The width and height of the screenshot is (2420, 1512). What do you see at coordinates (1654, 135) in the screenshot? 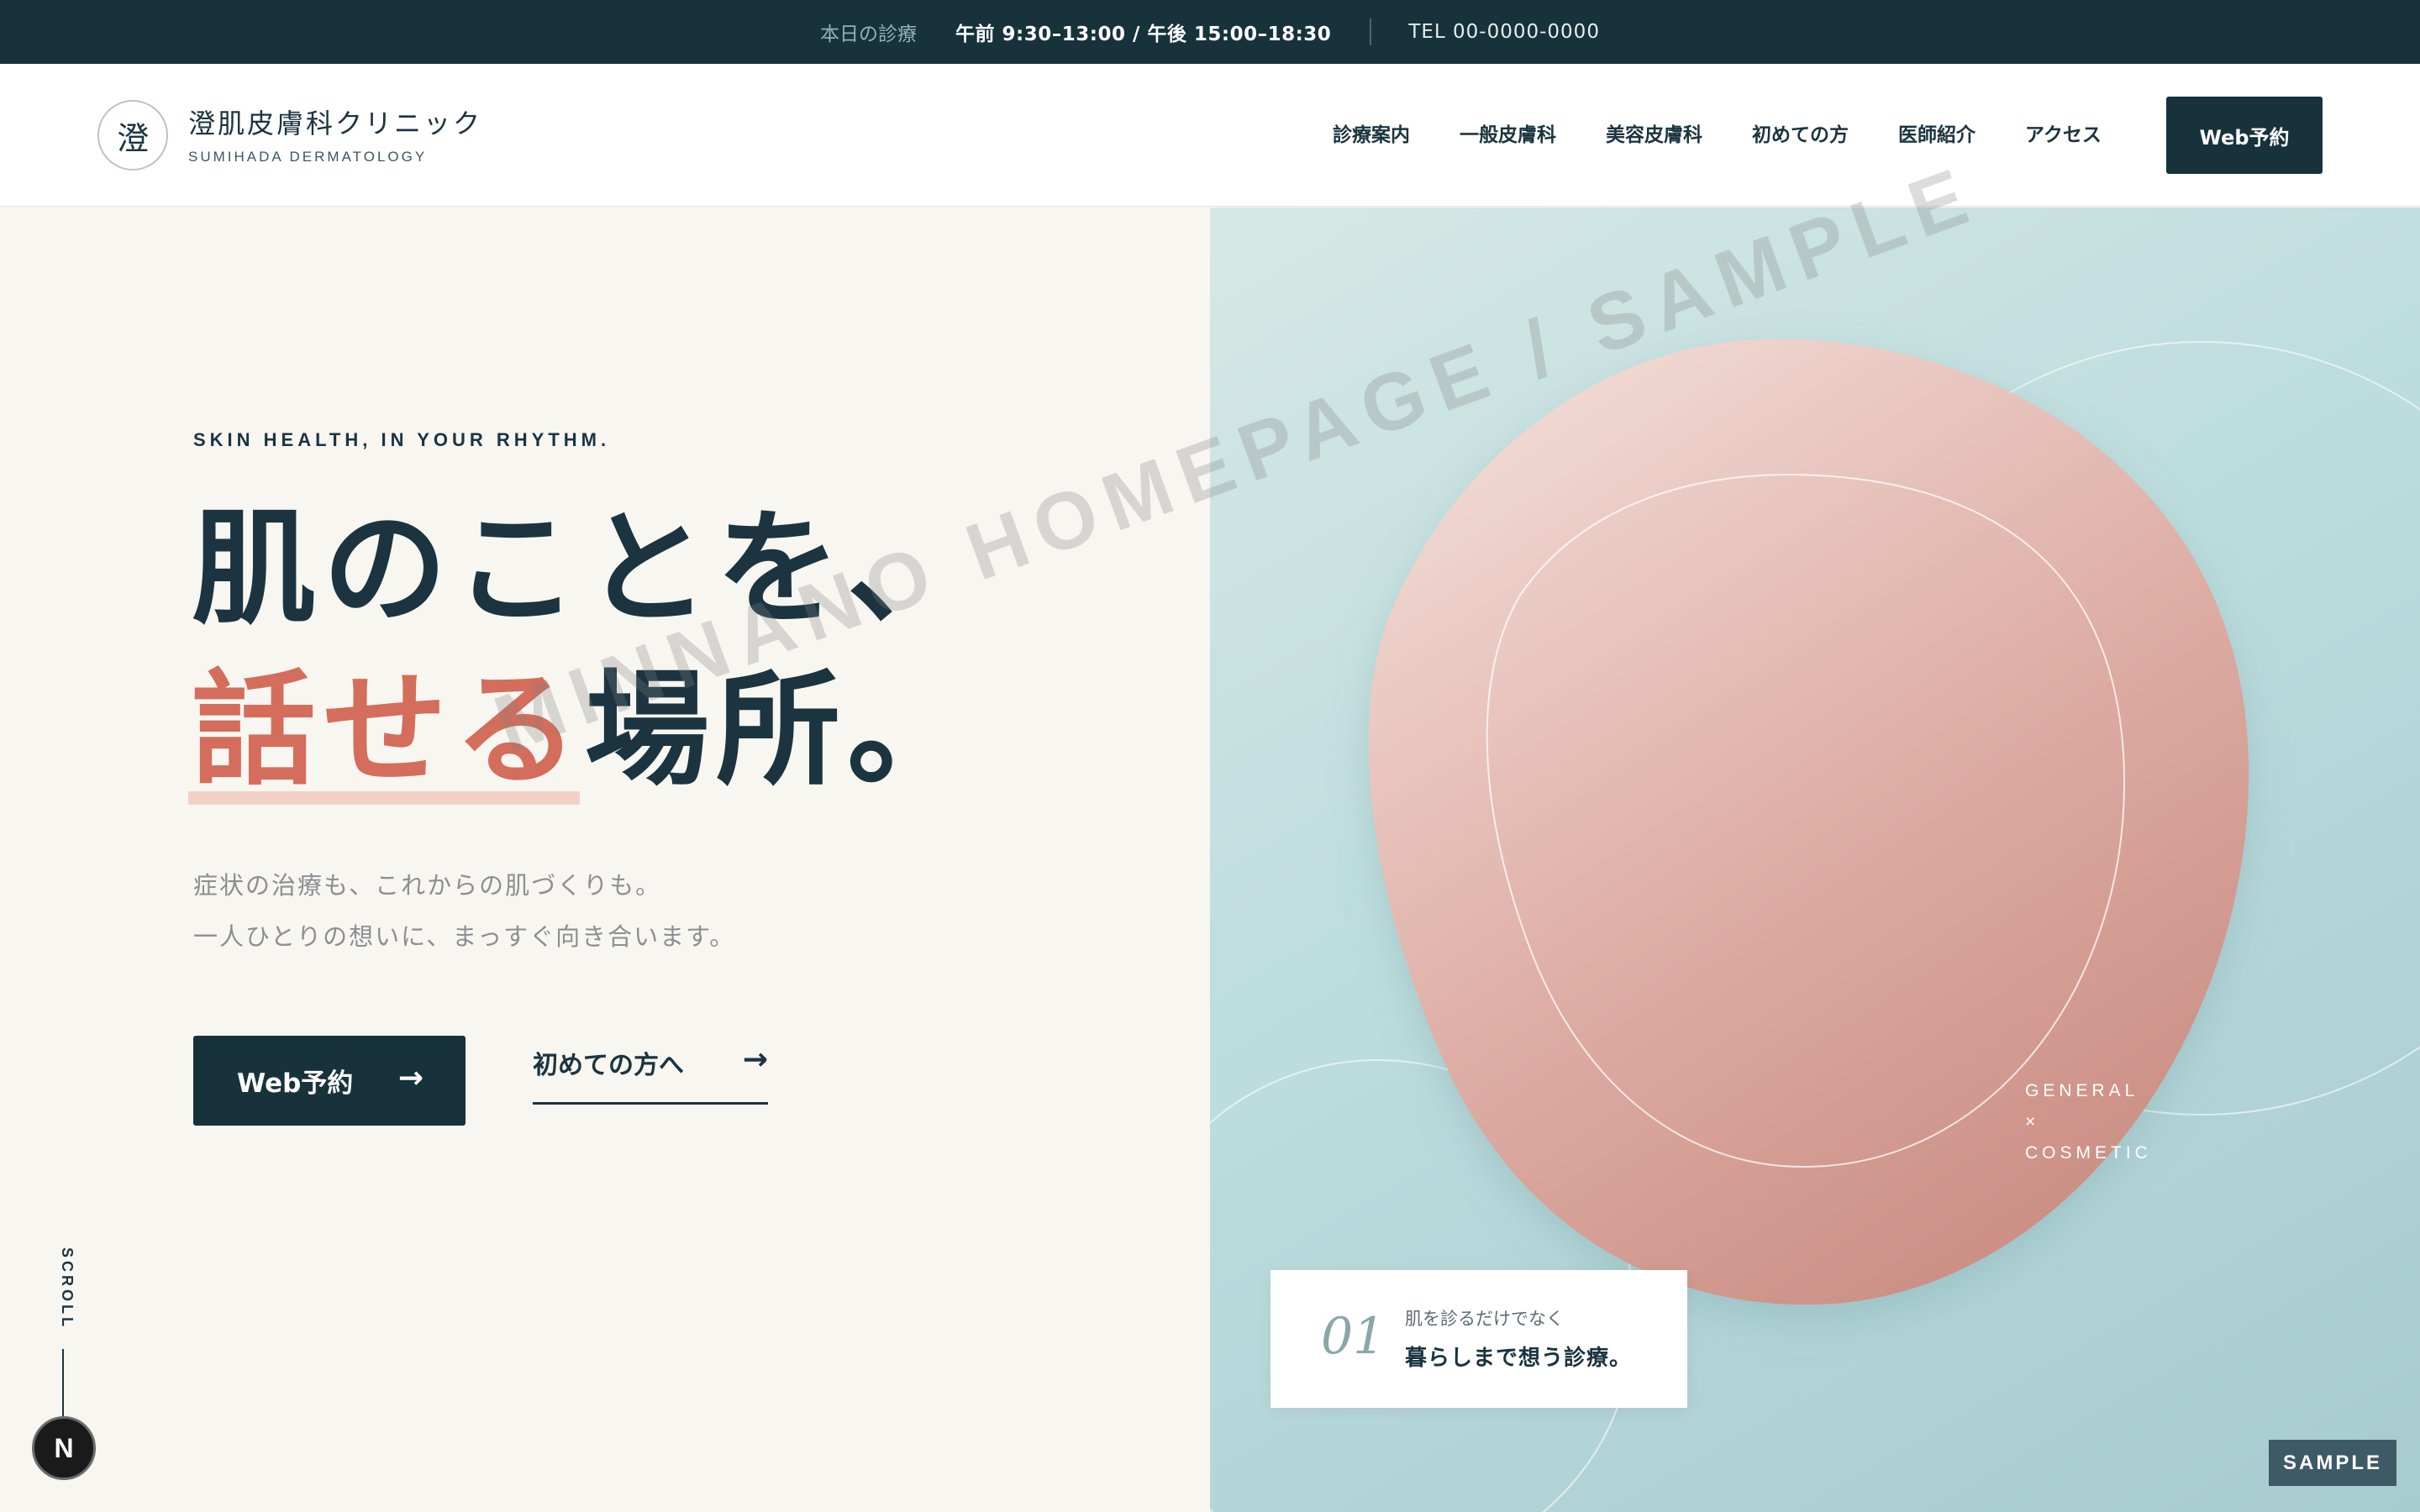
I see `nav-item-cosmetic-dermatology: 美容皮膚科` at bounding box center [1654, 135].